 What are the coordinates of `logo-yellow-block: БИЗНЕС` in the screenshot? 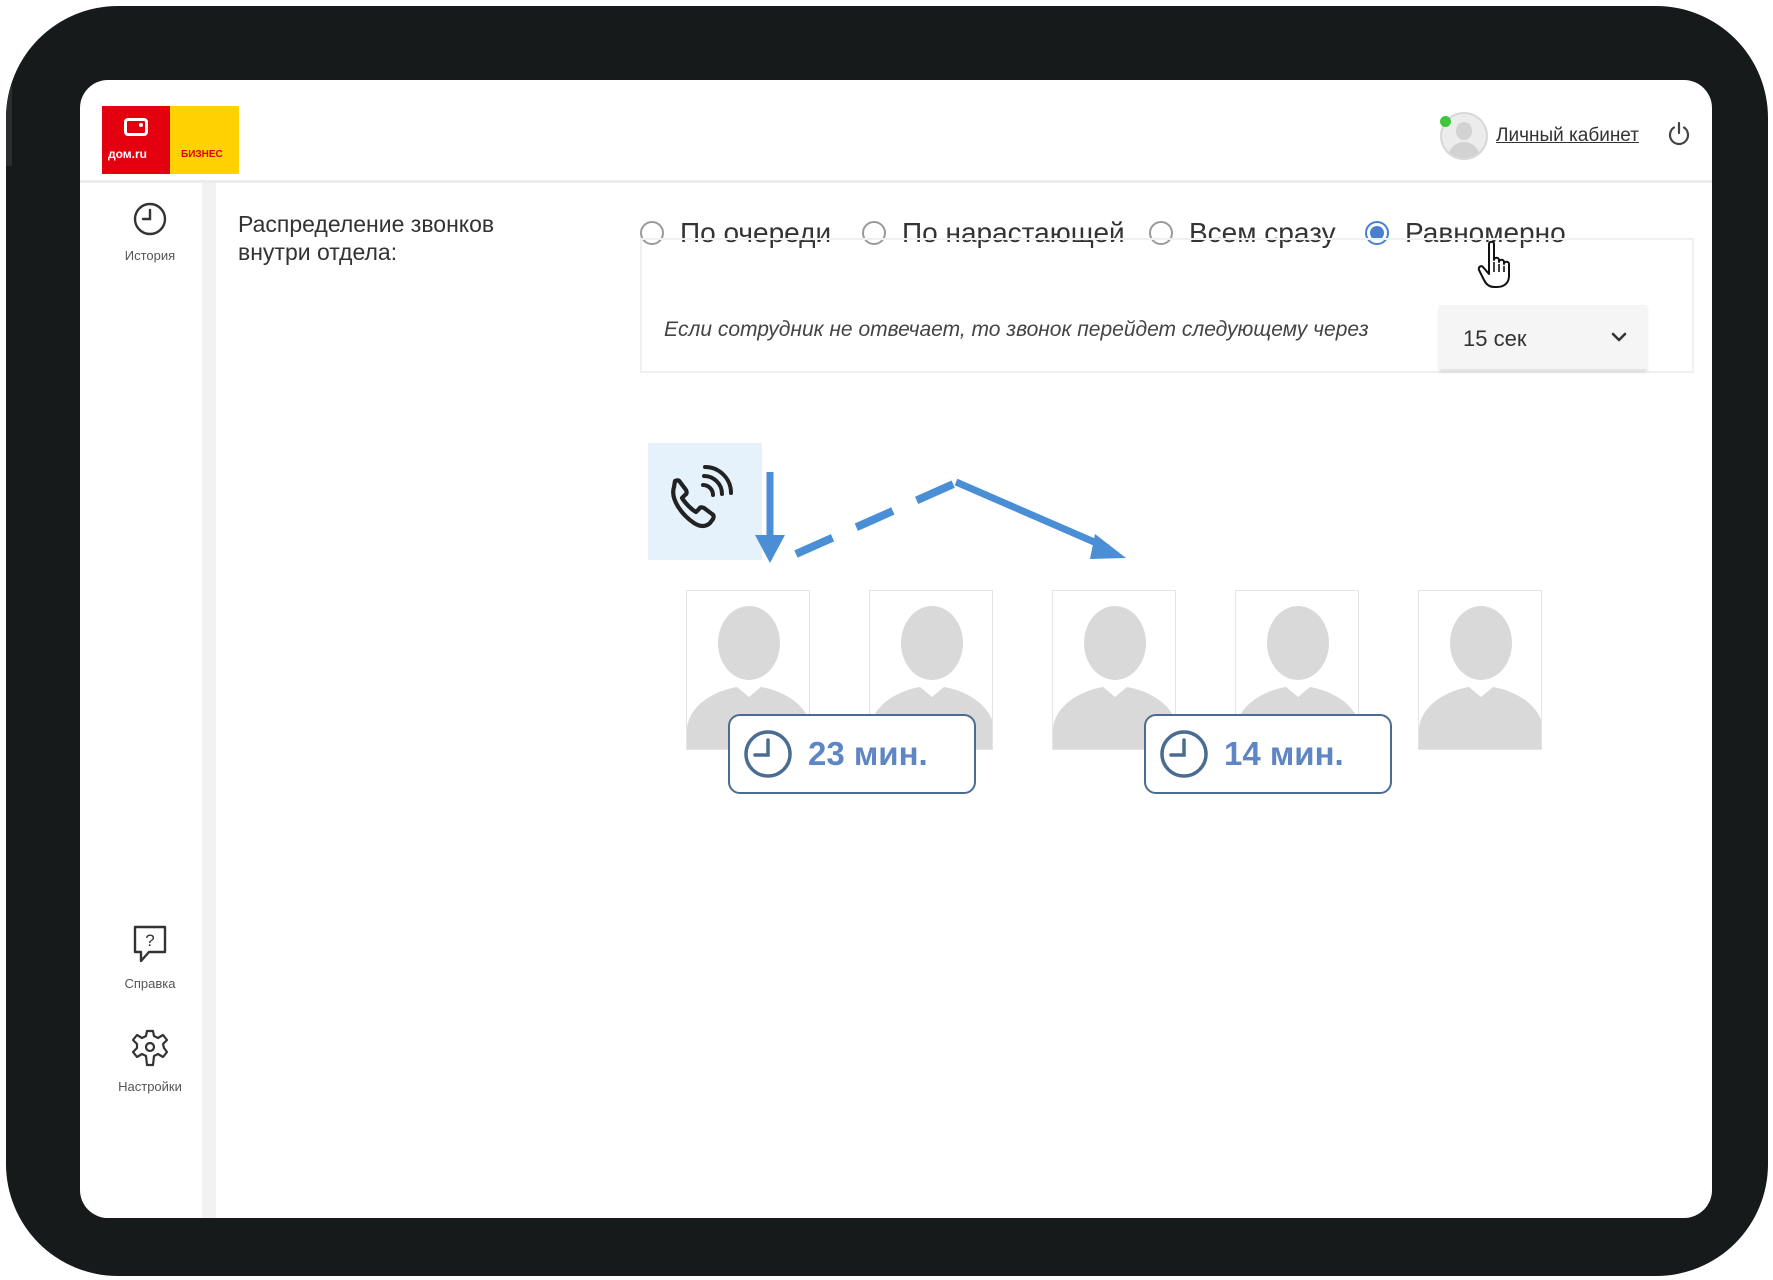 It's located at (204, 140).